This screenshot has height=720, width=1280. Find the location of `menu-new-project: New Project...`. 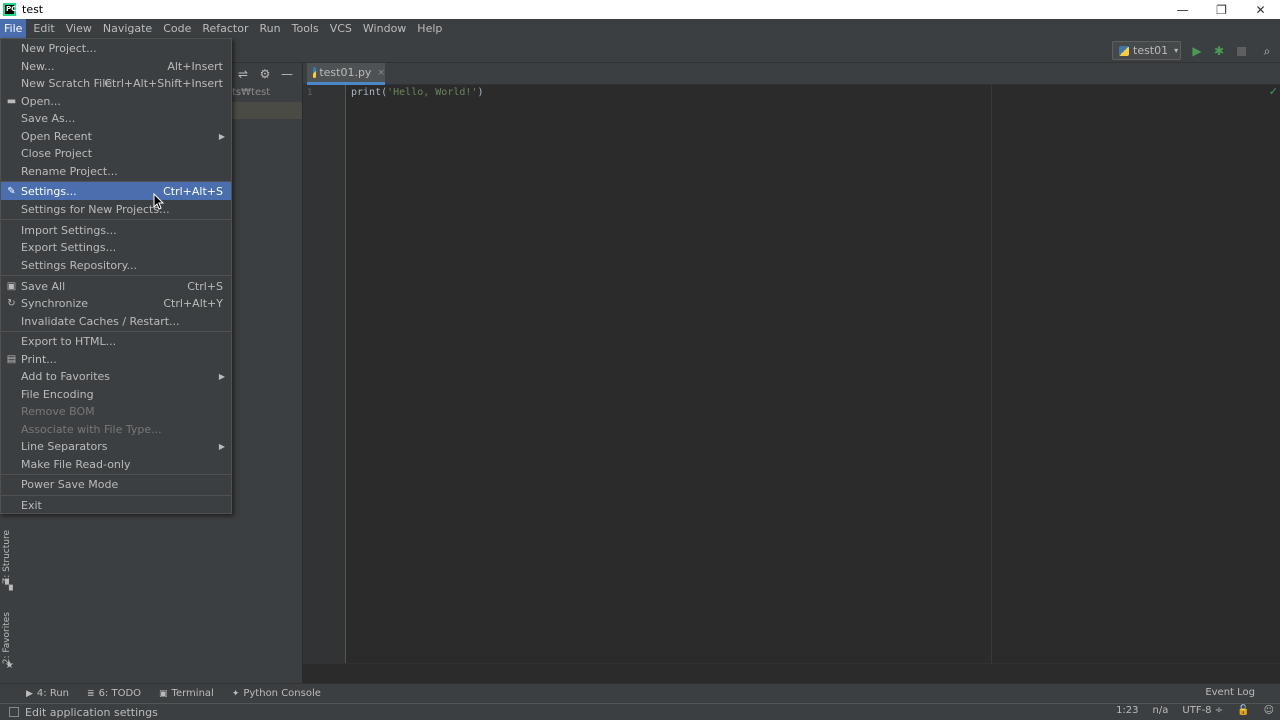

menu-new-project: New Project... is located at coordinates (116, 48).